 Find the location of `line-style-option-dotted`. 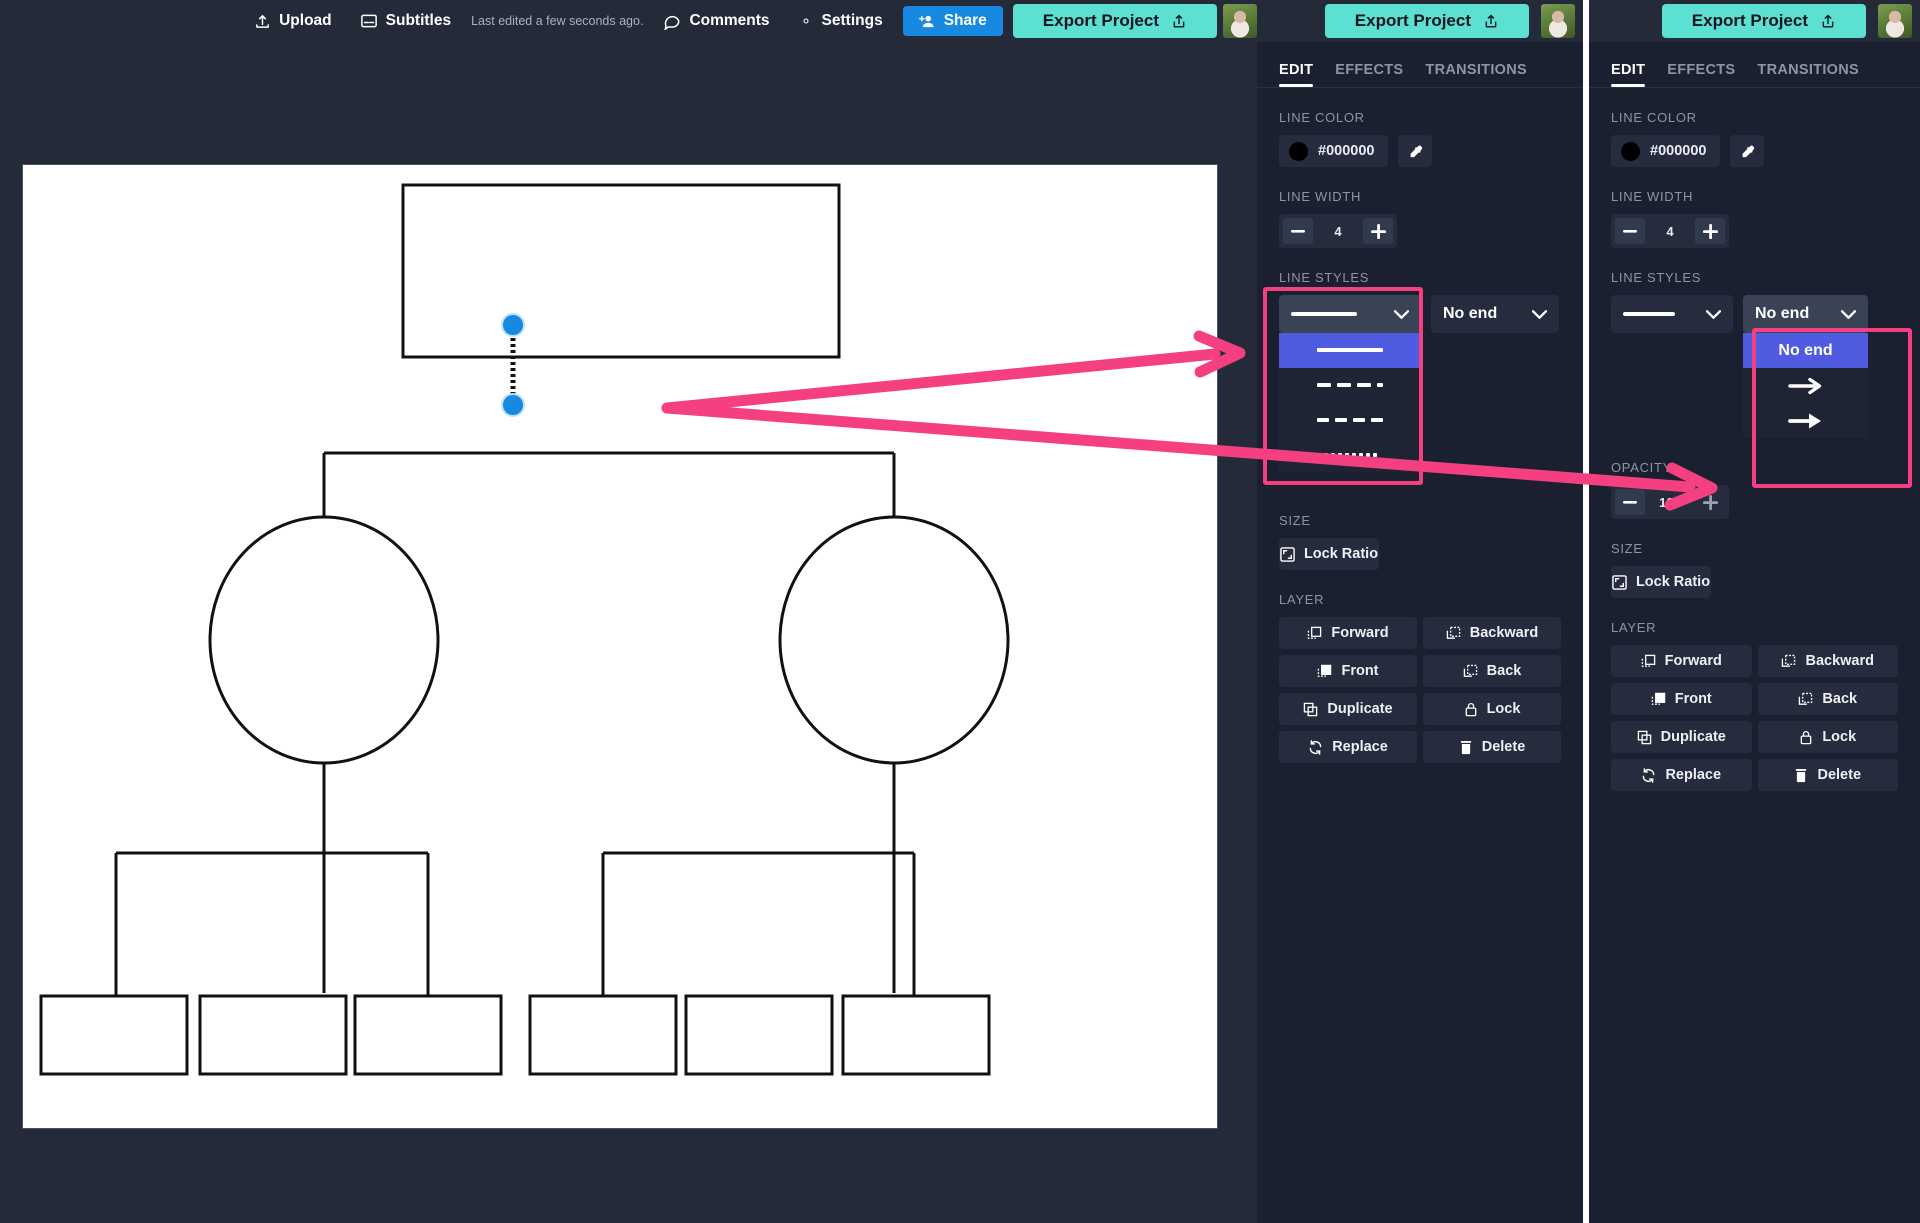

line-style-option-dotted is located at coordinates (1350, 455).